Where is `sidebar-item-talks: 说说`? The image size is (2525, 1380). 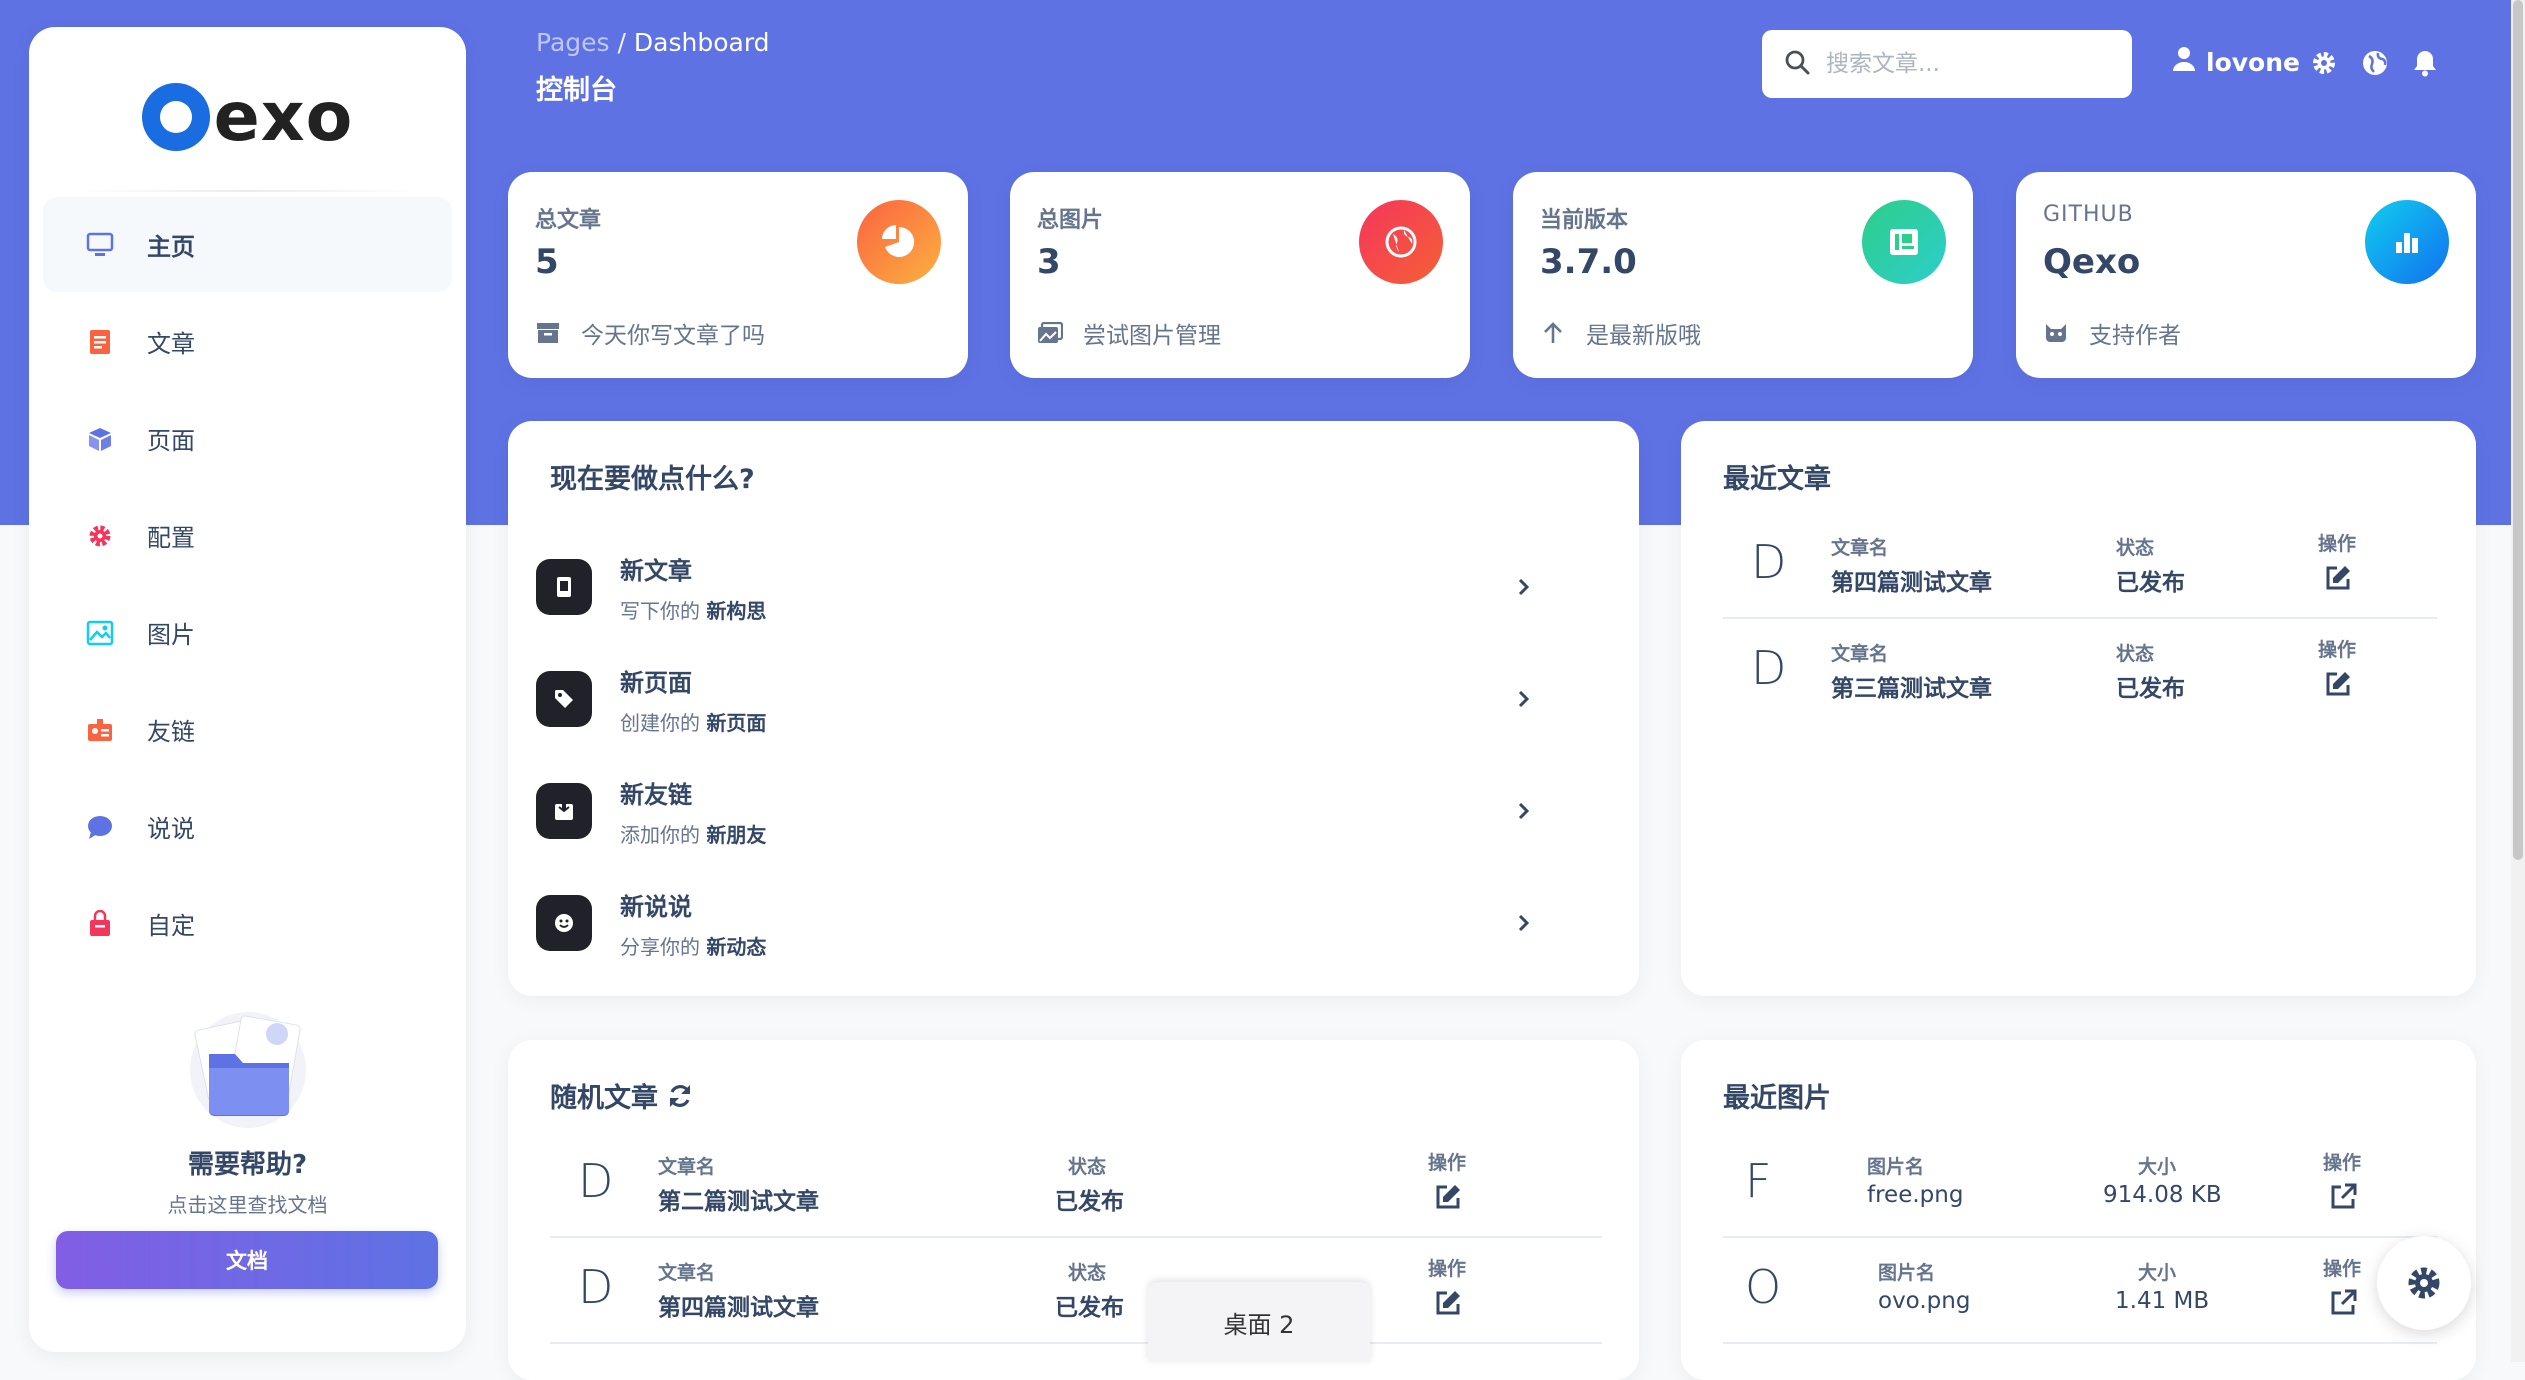 sidebar-item-talks: 说说 is located at coordinates (247, 826).